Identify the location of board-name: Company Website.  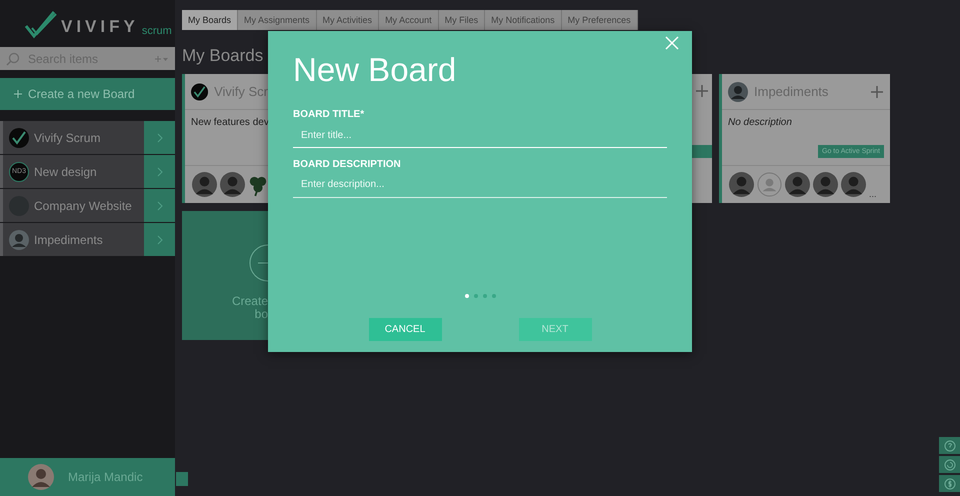
(83, 205).